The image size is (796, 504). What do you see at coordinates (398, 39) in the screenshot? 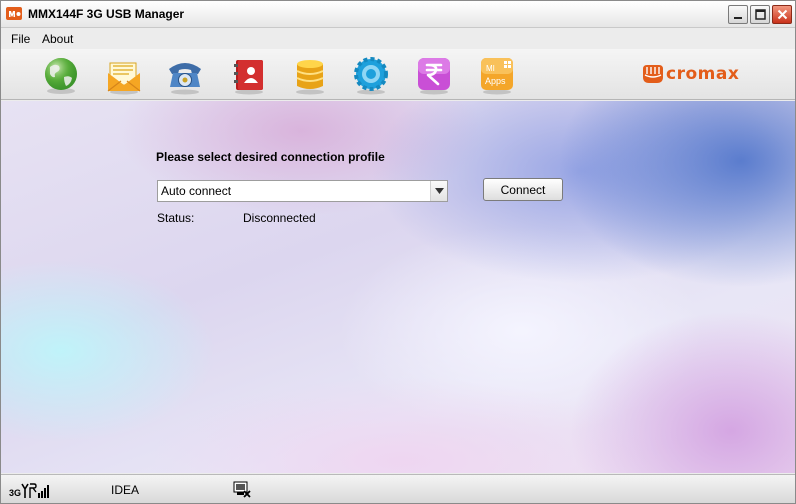
I see `menu-bar: File About` at bounding box center [398, 39].